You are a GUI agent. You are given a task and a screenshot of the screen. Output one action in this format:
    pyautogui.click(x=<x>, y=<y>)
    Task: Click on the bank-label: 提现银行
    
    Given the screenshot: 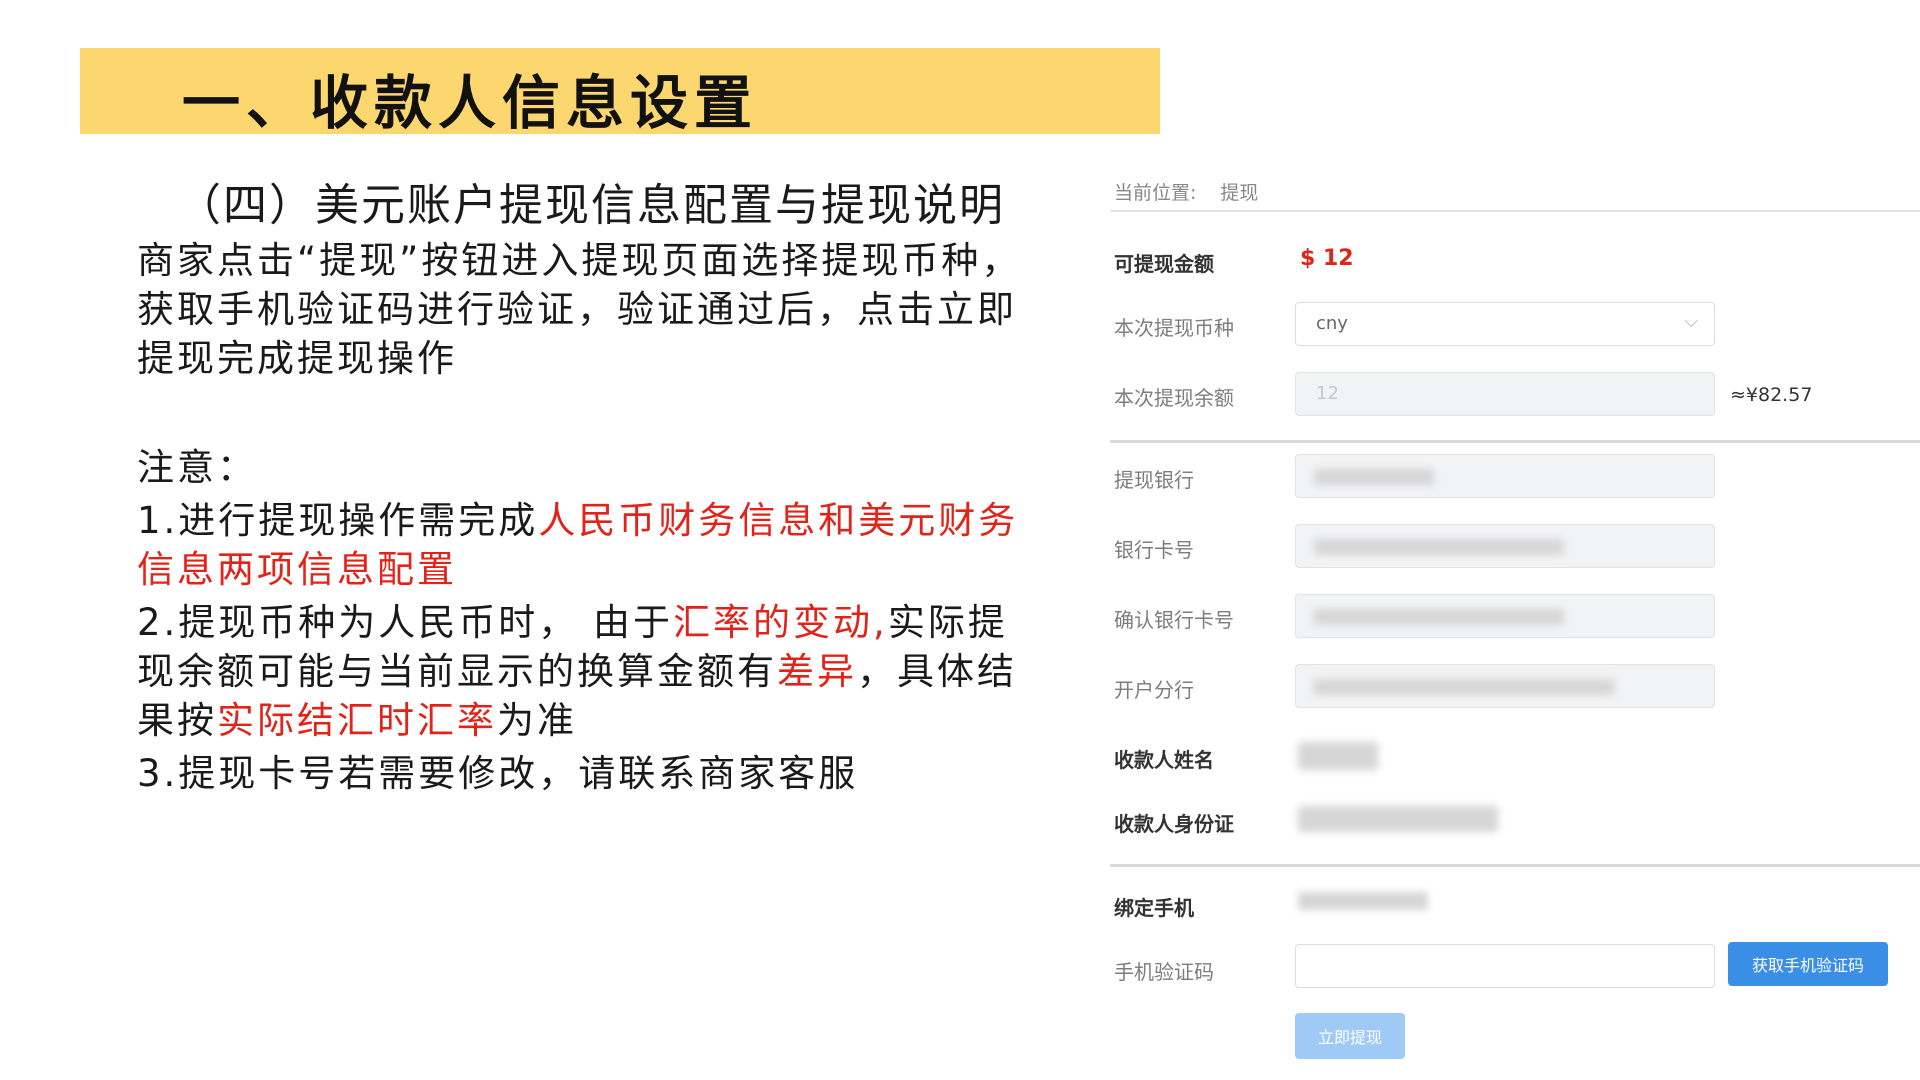 What is the action you would take?
    pyautogui.click(x=1154, y=480)
    